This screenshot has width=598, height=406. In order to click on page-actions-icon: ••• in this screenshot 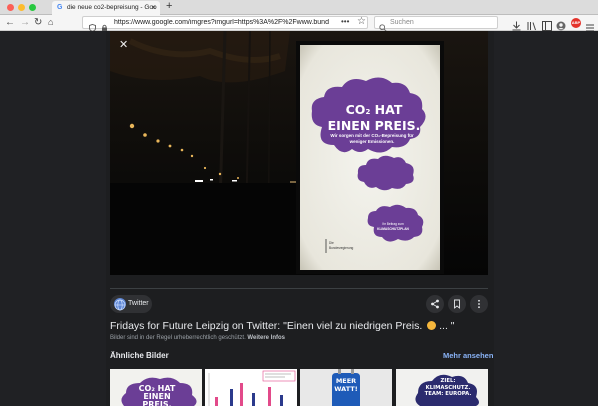, I will do `click(345, 21)`.